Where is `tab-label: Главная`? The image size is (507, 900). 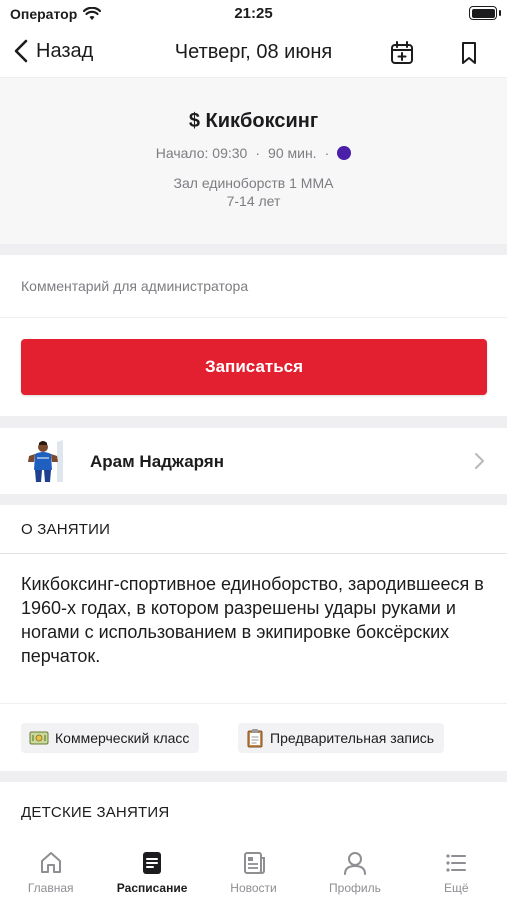
tab-label: Главная is located at coordinates (50, 888).